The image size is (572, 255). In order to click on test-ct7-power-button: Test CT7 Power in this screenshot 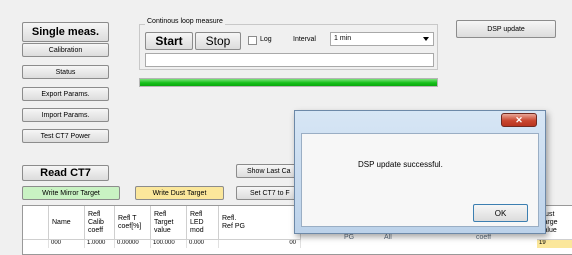, I will do `click(65, 136)`.